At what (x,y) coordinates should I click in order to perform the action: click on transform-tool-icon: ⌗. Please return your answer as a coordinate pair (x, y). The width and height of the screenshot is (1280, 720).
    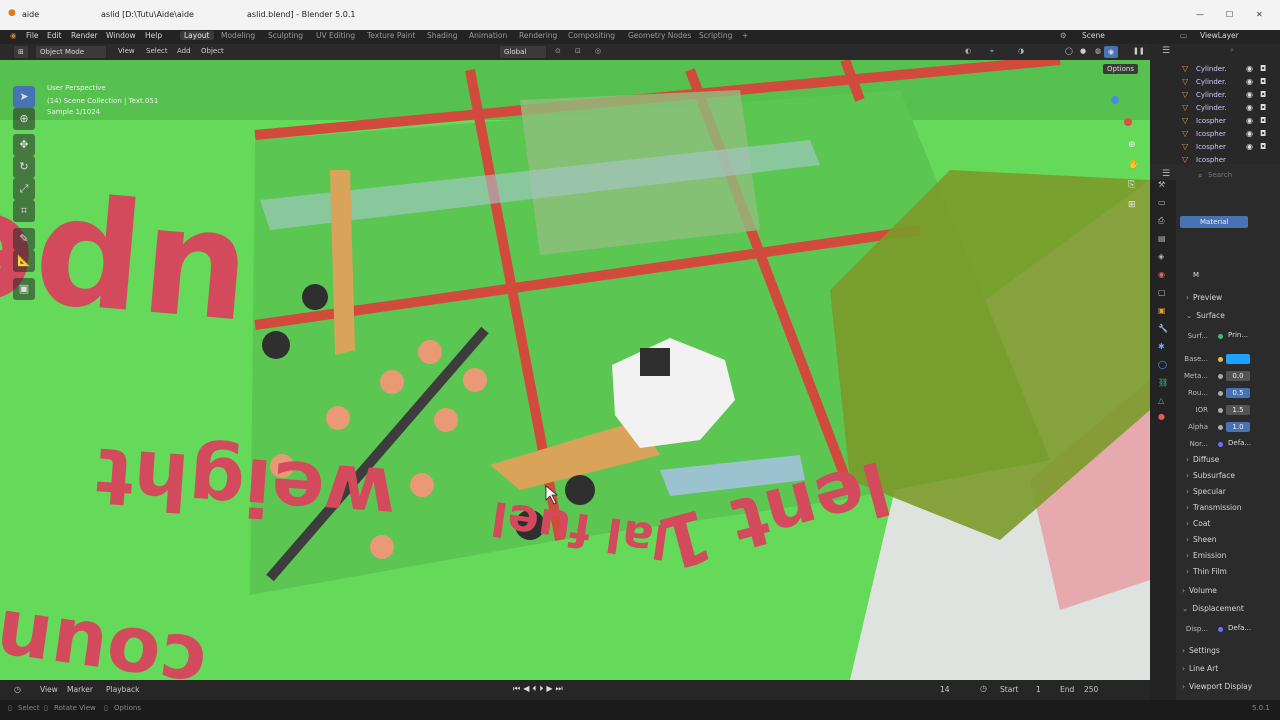
    Looking at the image, I should click on (24, 211).